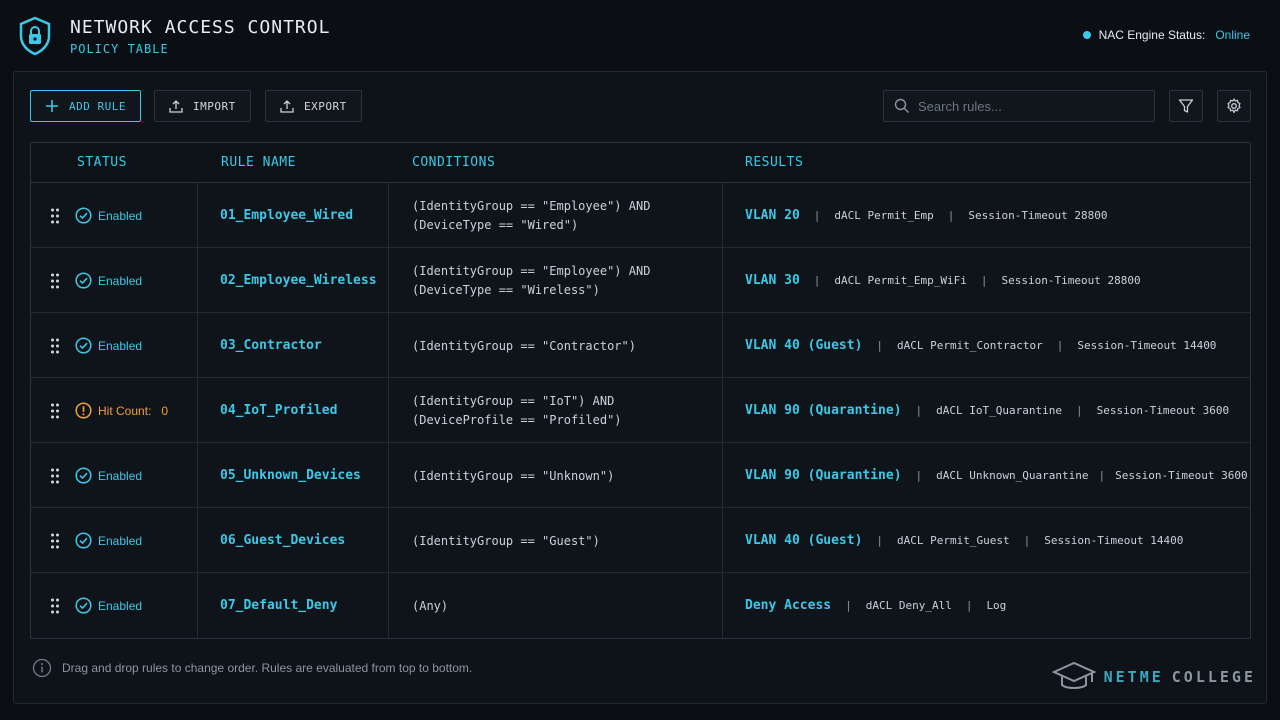  I want to click on filter-button, so click(1186, 106).